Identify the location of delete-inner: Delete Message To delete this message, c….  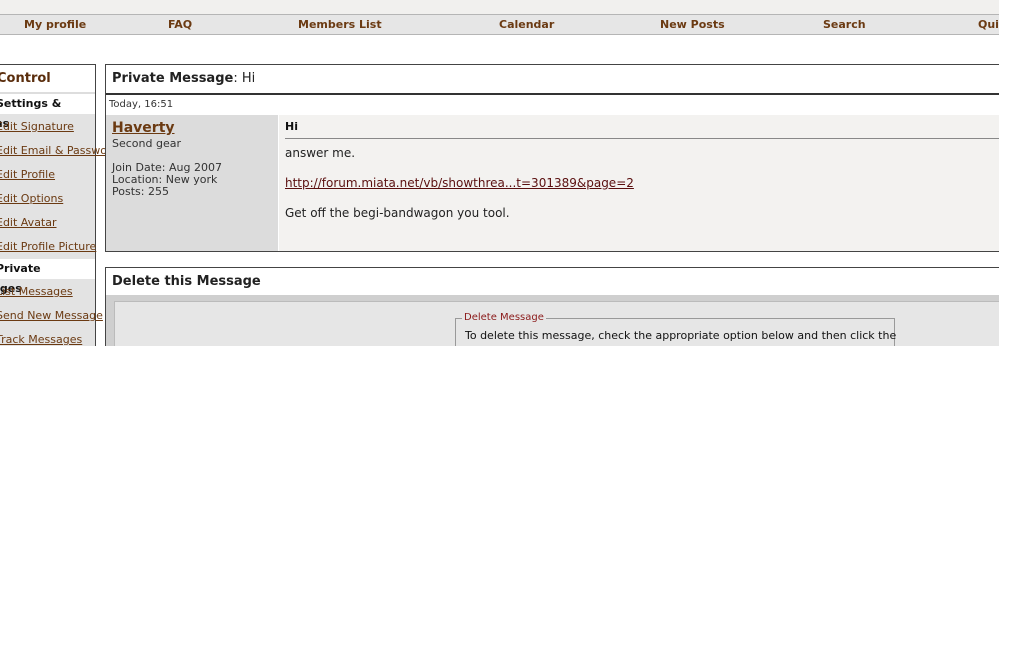
(556, 323).